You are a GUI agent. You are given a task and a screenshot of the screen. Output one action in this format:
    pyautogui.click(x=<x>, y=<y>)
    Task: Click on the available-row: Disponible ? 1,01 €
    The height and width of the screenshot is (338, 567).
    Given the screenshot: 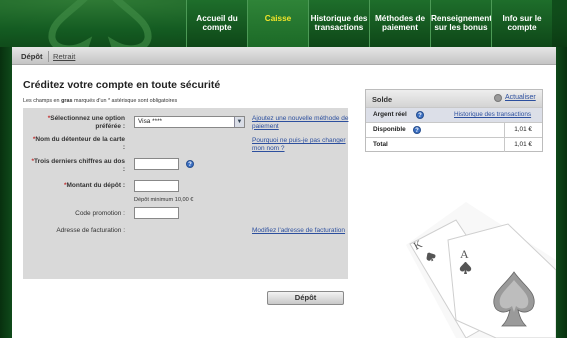 What is the action you would take?
    pyautogui.click(x=454, y=129)
    